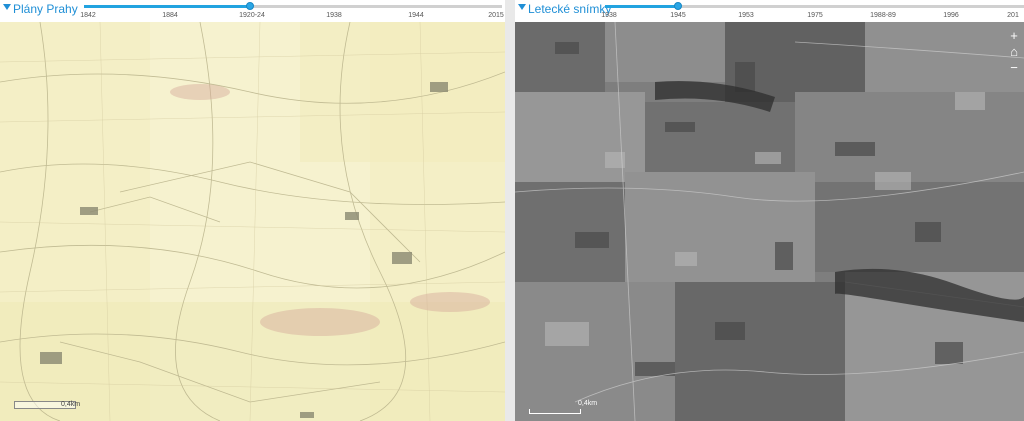 This screenshot has height=421, width=1024. I want to click on tick-label: 1996, so click(951, 15).